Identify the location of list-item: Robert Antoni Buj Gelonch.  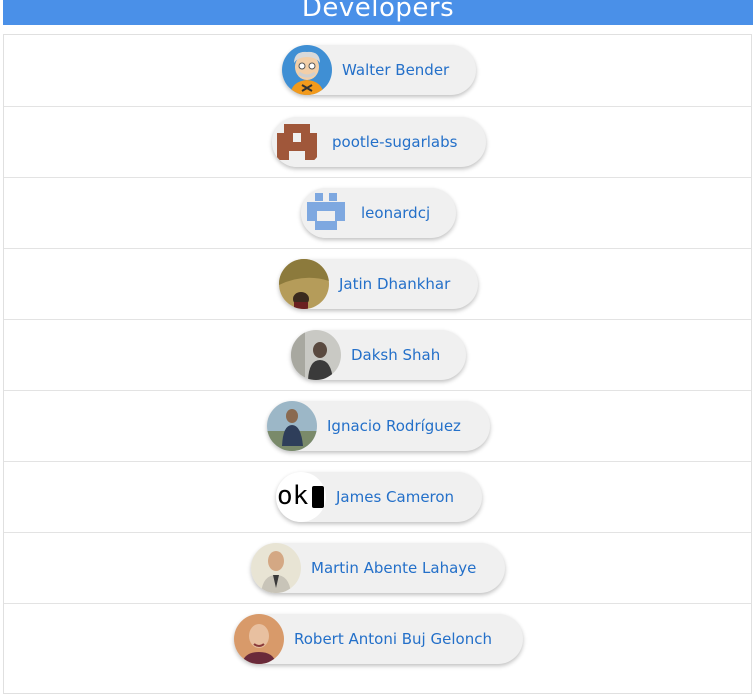
(377, 638).